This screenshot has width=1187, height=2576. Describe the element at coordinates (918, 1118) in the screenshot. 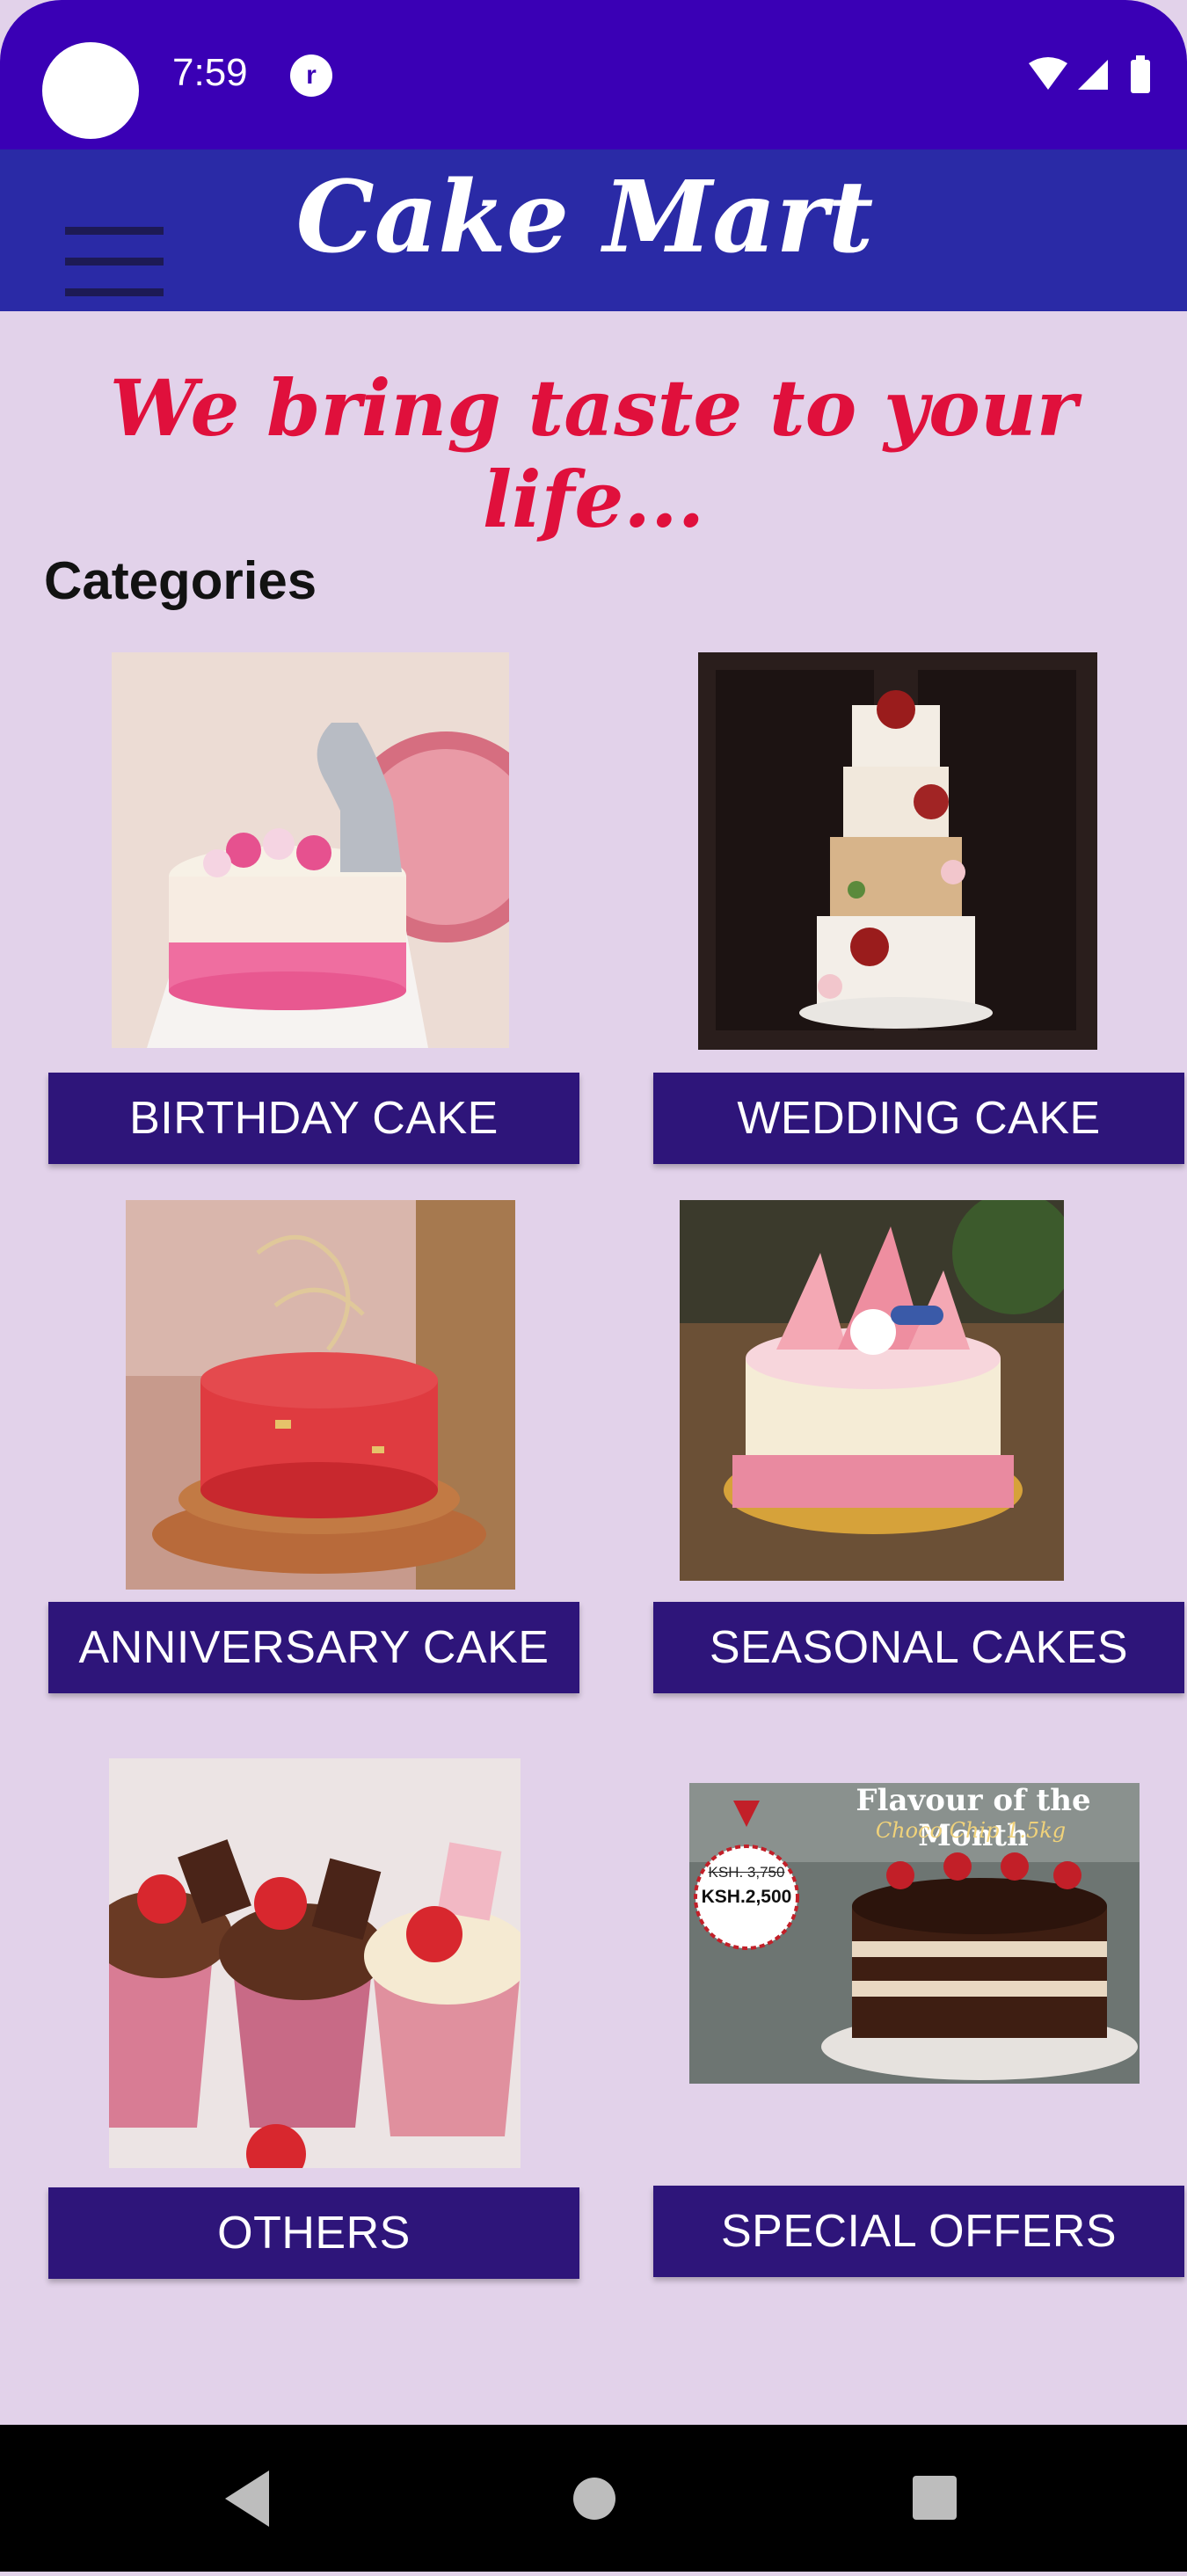

I see `wedding-cake-button: WEDDING CAKE` at that location.